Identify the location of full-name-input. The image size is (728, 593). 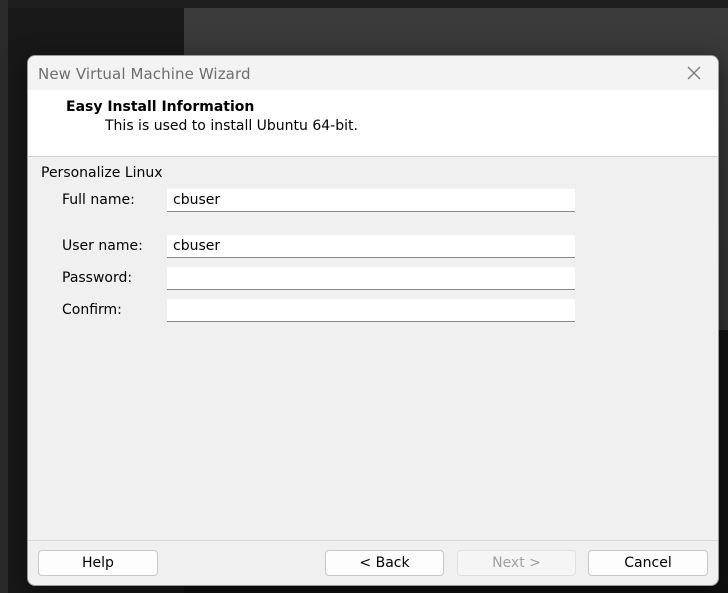
(371, 200).